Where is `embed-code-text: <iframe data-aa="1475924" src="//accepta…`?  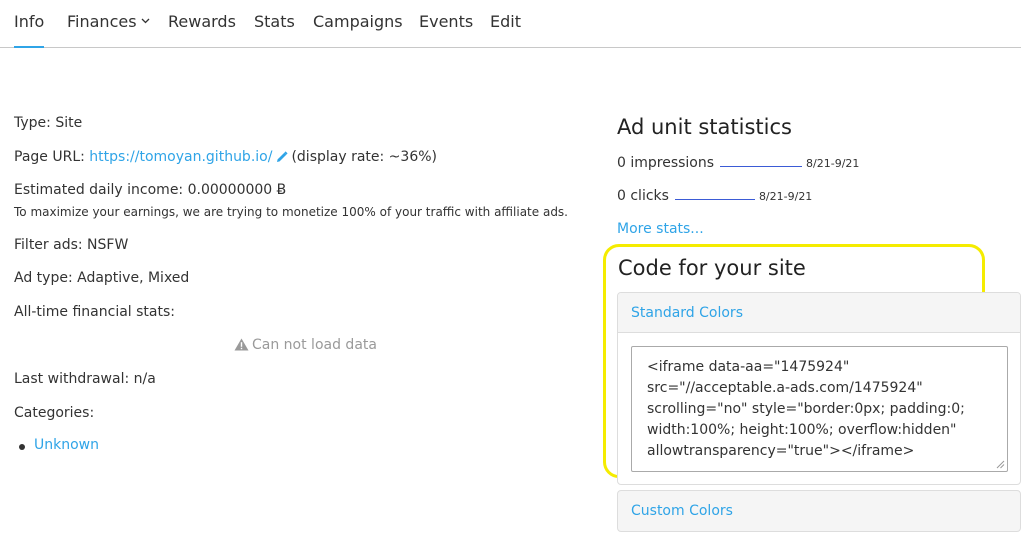
embed-code-text: <iframe data-aa="1475924" src="//accepta… is located at coordinates (808, 409).